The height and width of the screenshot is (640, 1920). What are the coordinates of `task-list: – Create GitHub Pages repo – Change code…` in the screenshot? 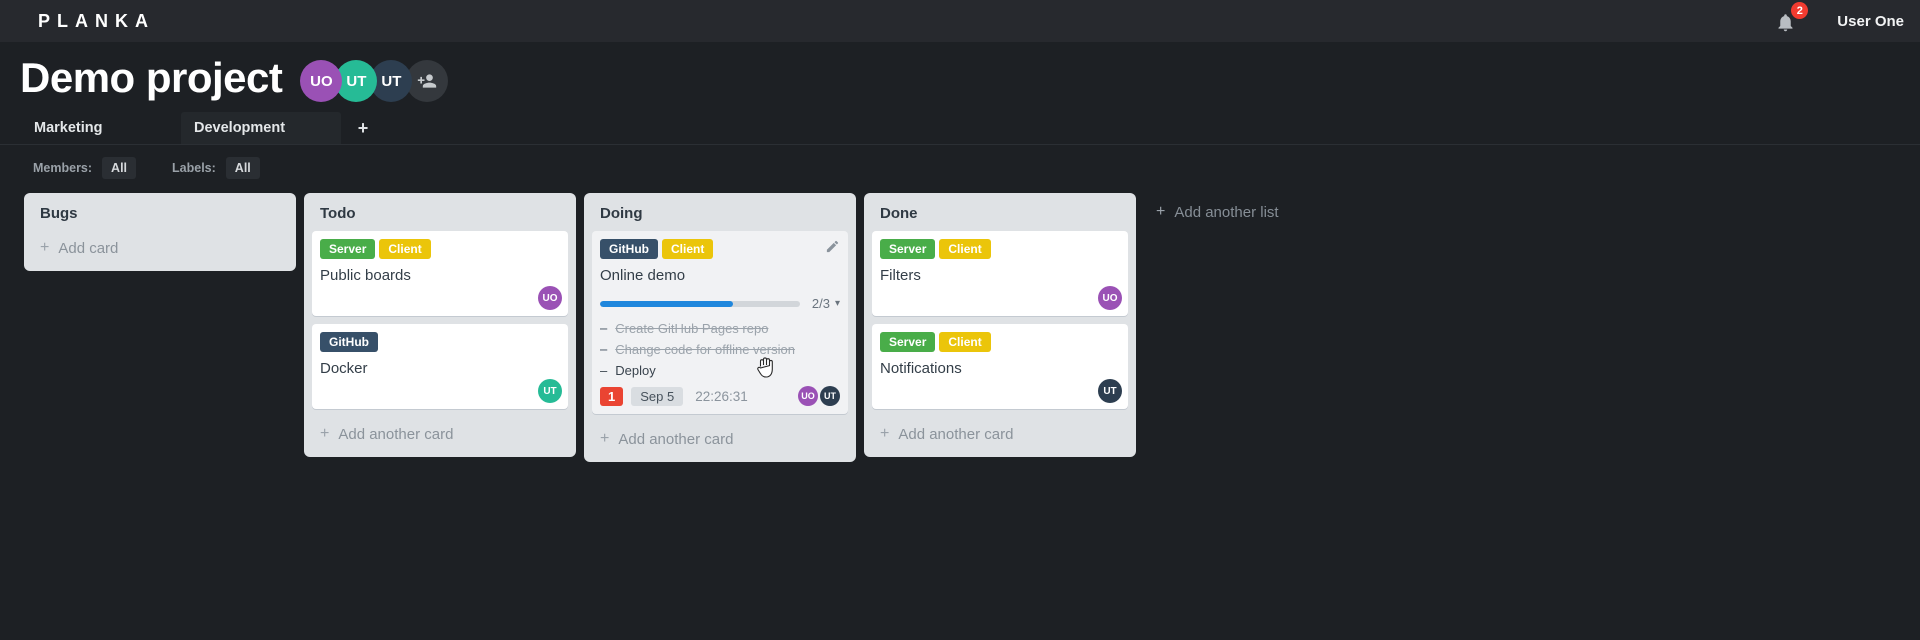 It's located at (720, 349).